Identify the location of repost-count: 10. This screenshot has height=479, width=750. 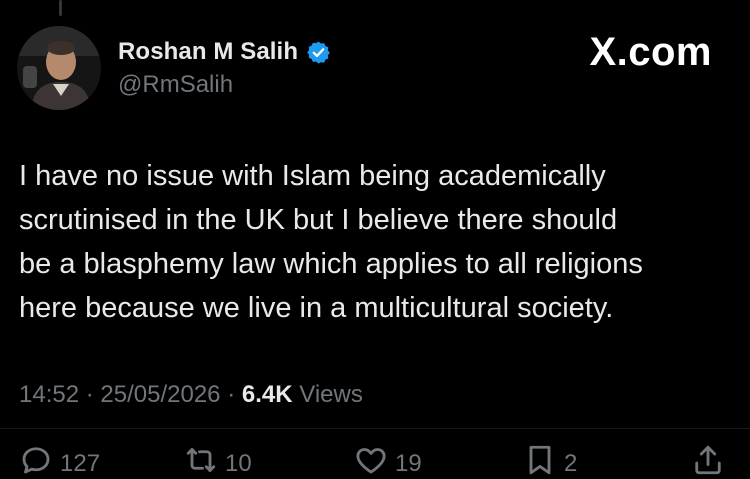
(238, 463).